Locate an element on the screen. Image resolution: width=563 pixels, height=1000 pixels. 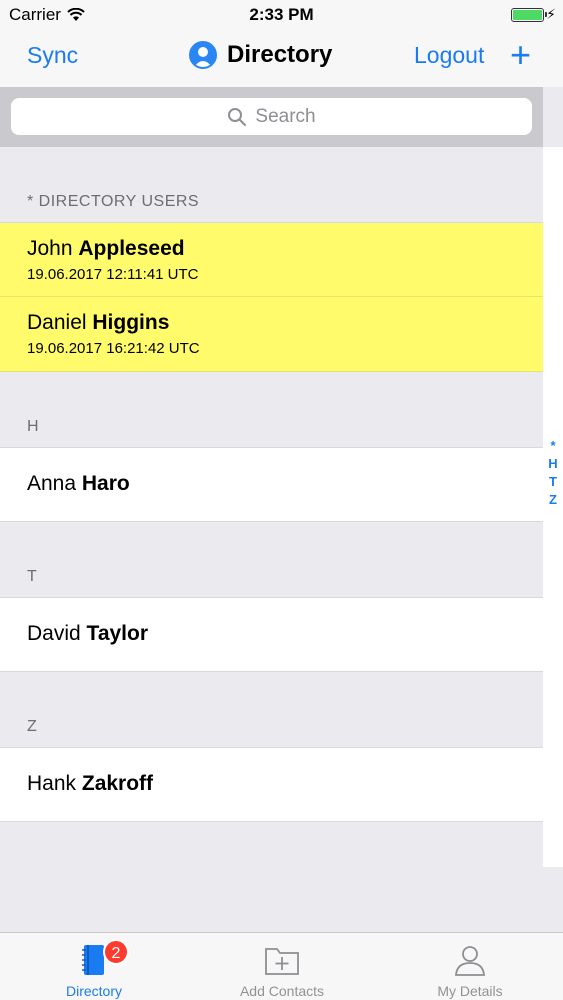
index-item: Z is located at coordinates (553, 500).